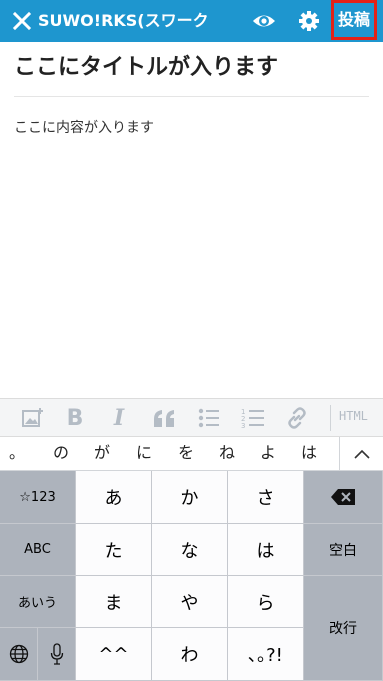  Describe the element at coordinates (190, 550) in the screenshot. I see `kana-key-na: な` at that location.